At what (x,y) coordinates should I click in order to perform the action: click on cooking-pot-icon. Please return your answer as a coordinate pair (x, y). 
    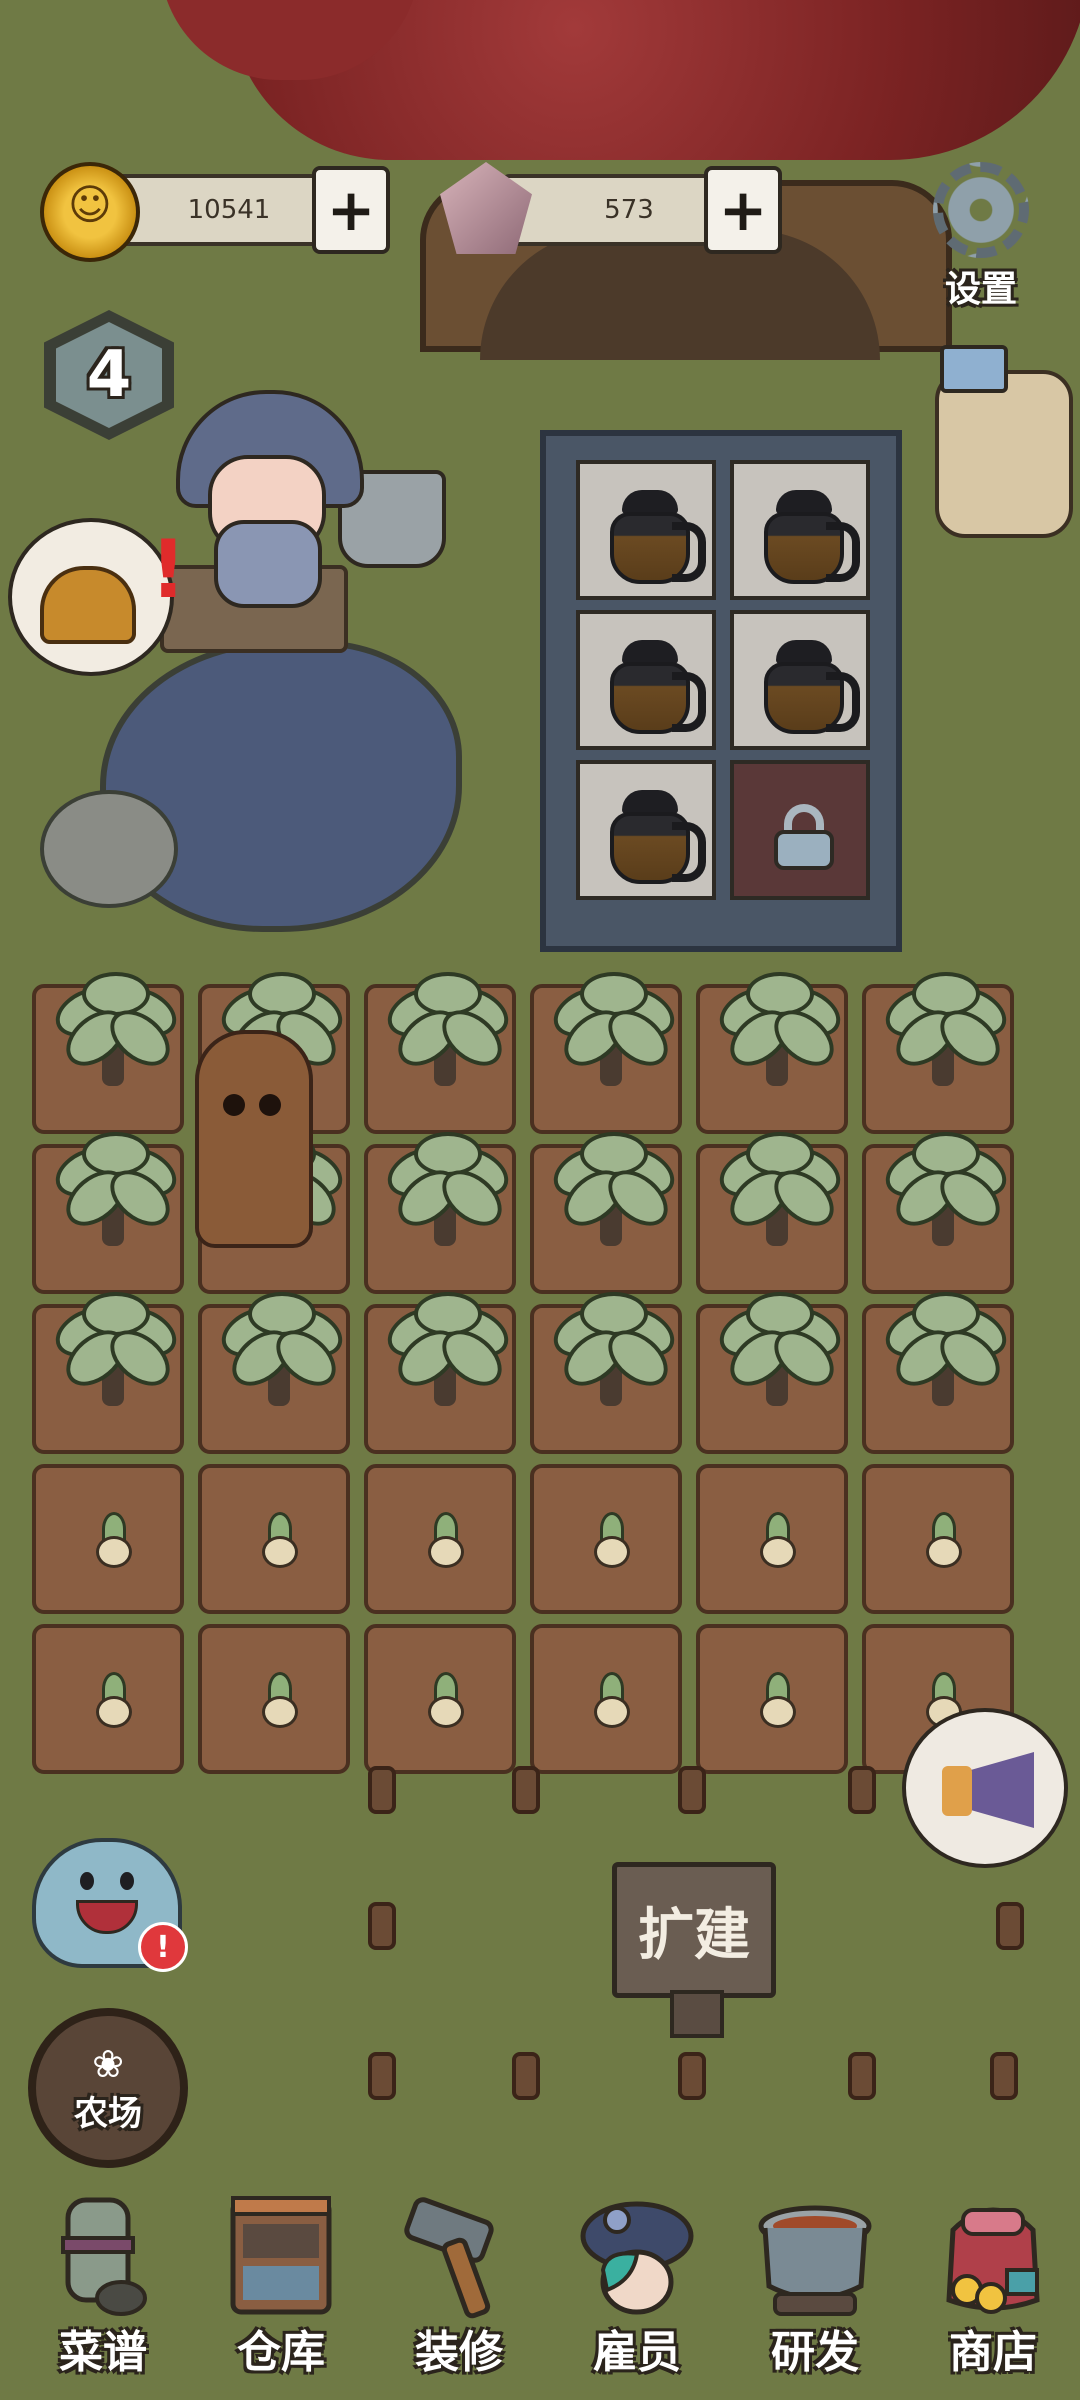
    Looking at the image, I should click on (815, 2260).